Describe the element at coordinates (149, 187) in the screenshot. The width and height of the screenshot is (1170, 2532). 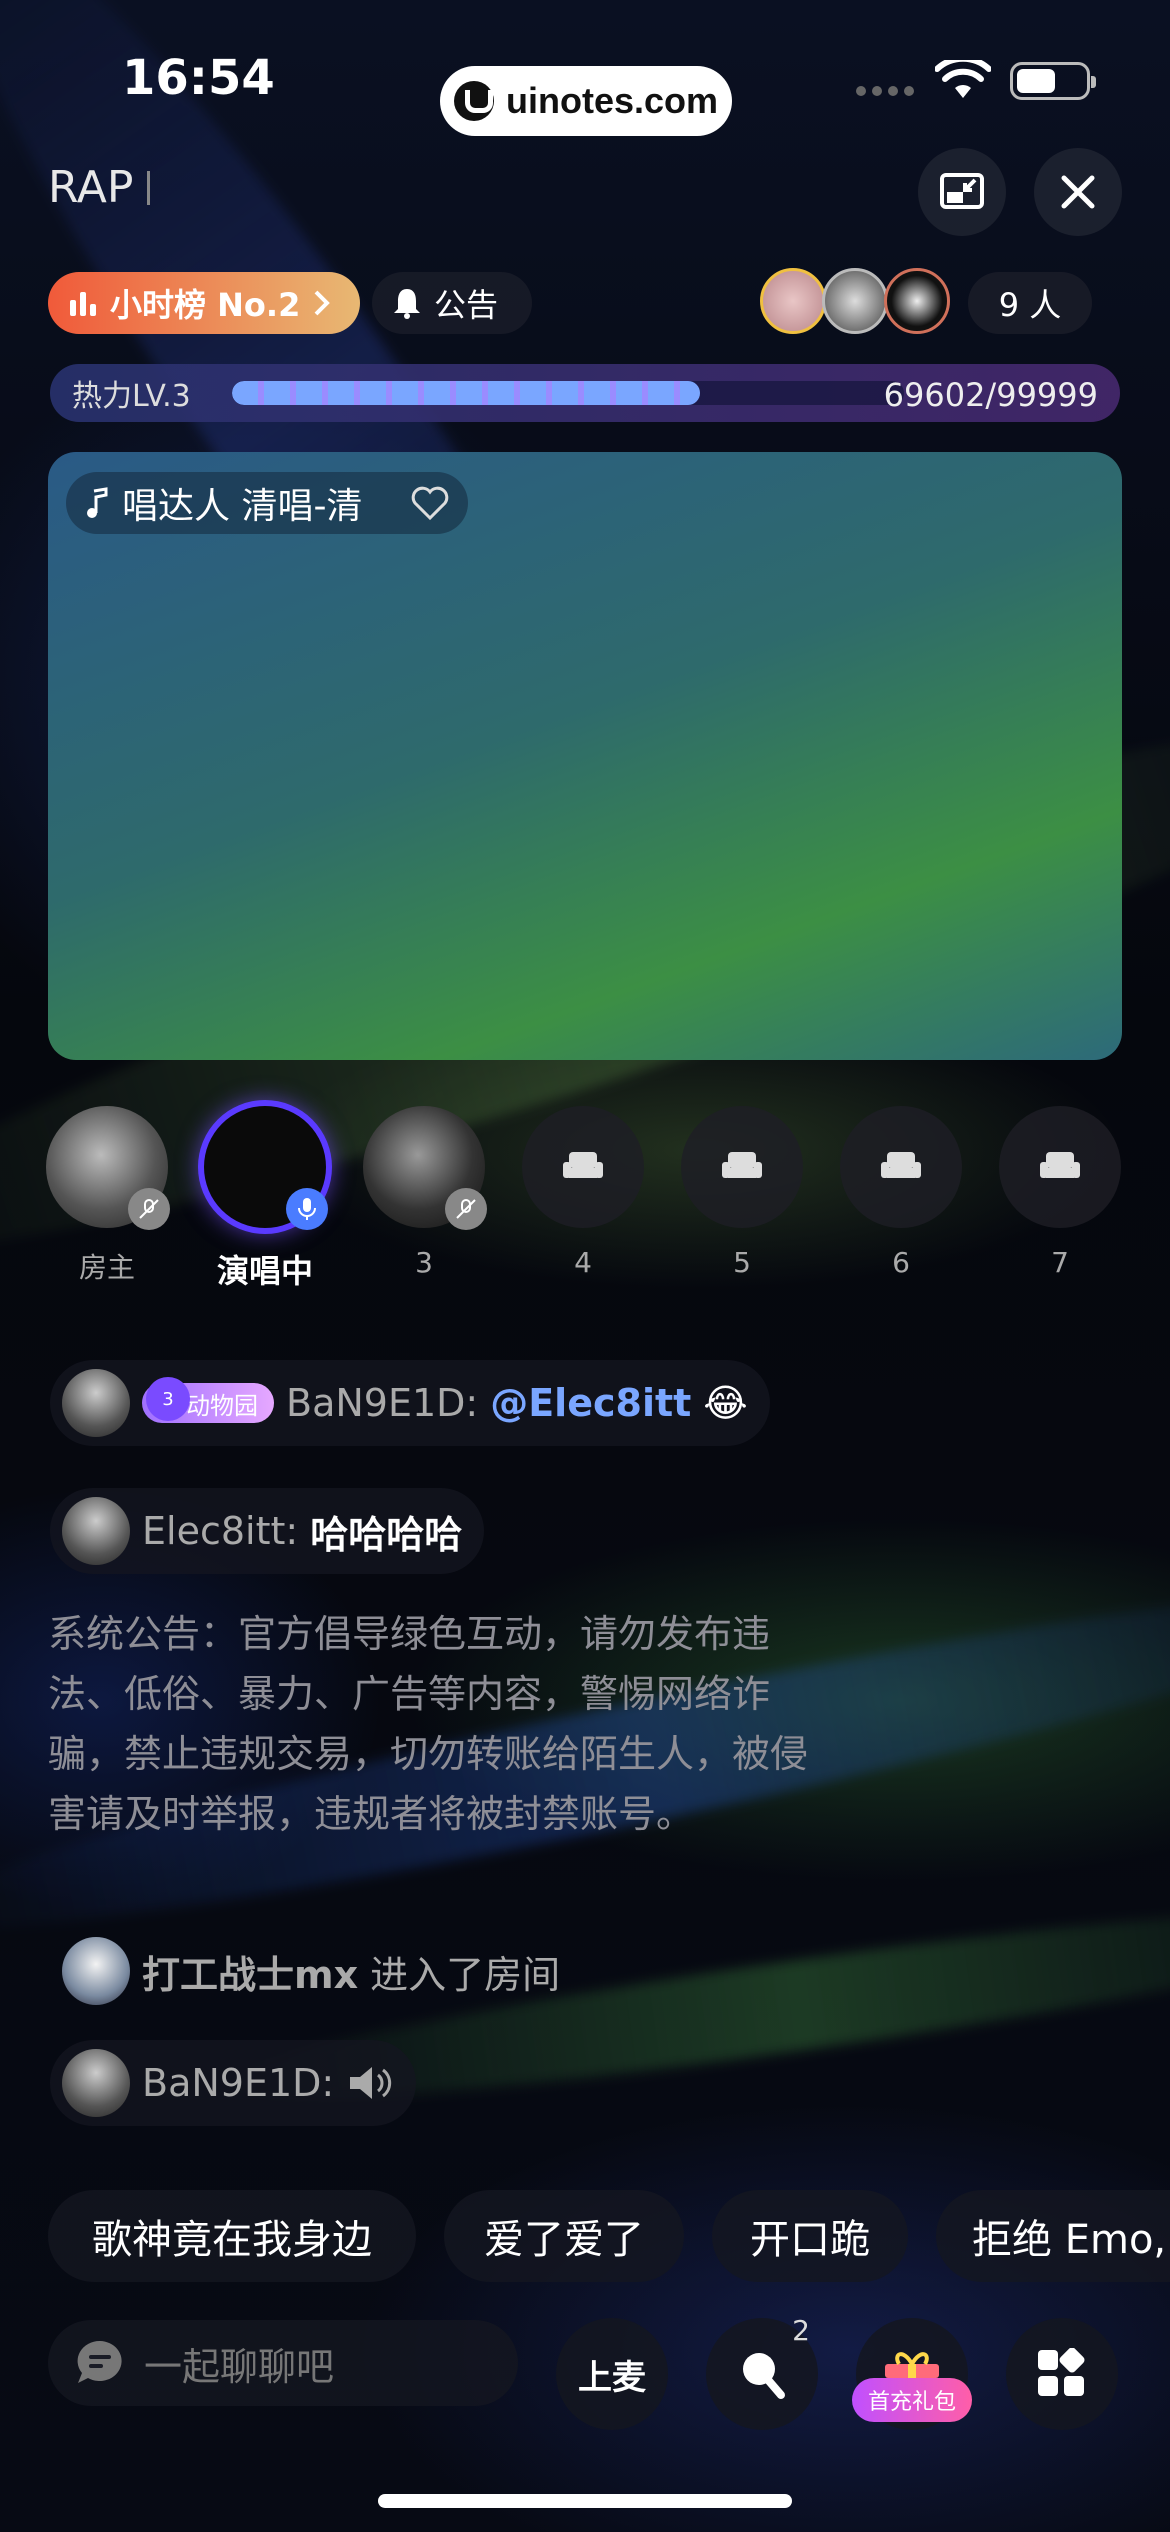
I see `title-divider` at that location.